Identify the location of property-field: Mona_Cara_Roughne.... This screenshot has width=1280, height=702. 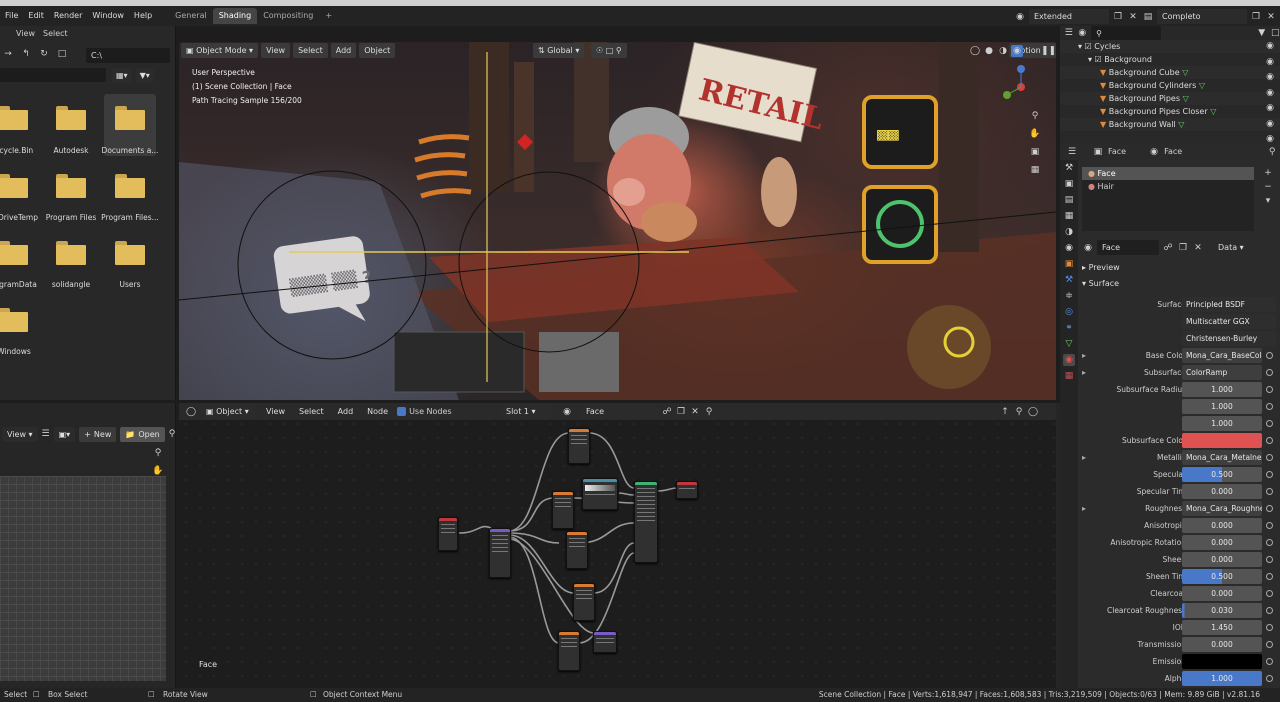
(1222, 508).